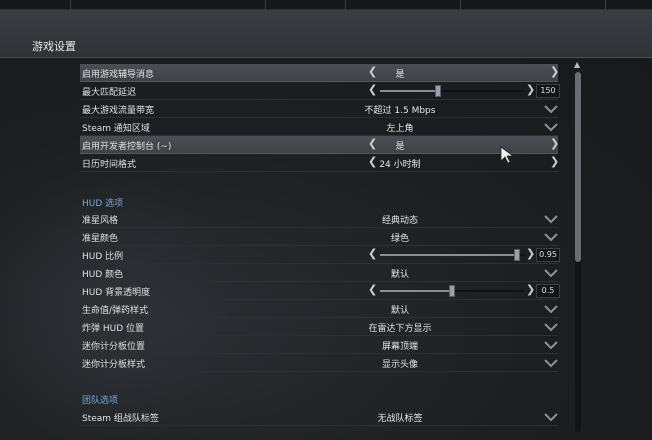  Describe the element at coordinates (103, 204) in the screenshot. I see `section-heading-hud: HUD 选项` at that location.